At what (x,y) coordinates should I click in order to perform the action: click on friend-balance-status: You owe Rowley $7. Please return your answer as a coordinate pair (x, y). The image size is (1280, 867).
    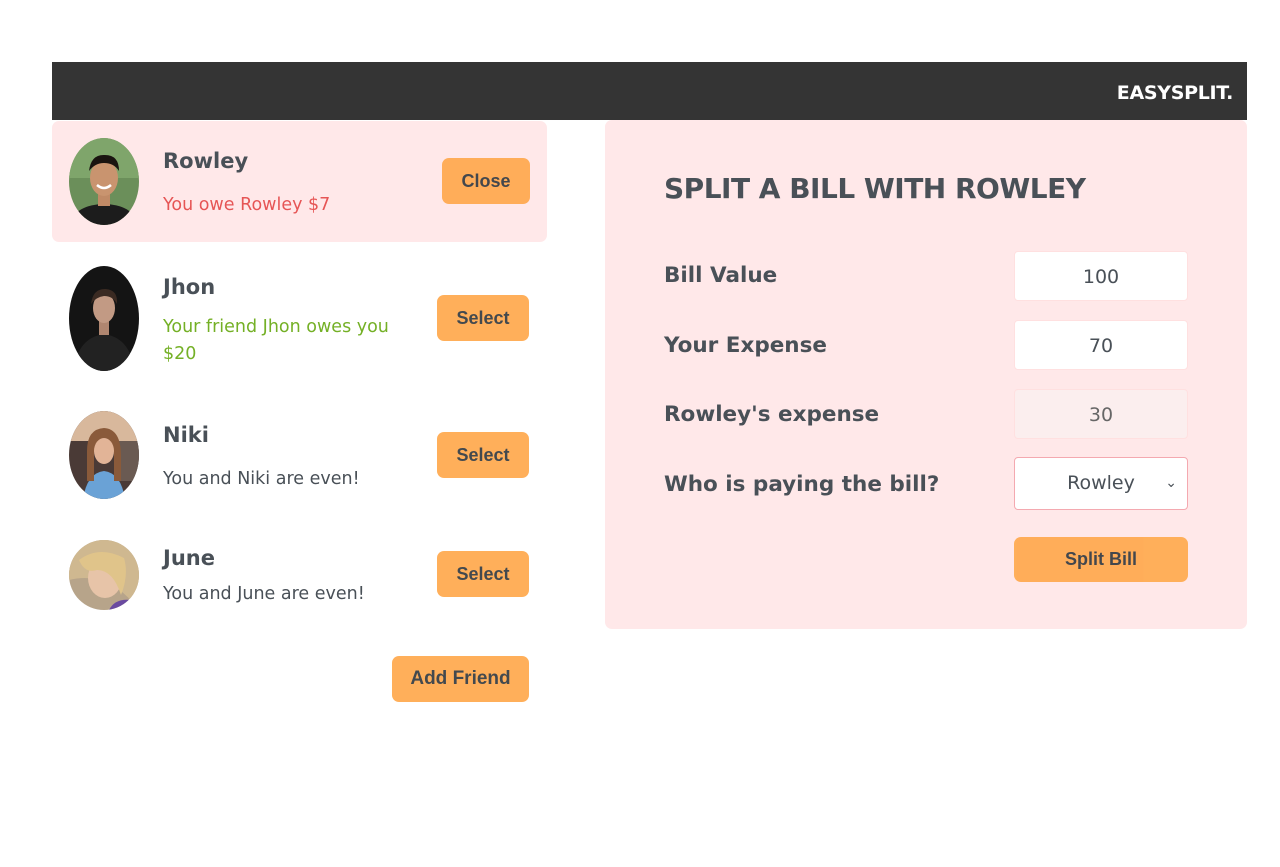
    Looking at the image, I should click on (247, 205).